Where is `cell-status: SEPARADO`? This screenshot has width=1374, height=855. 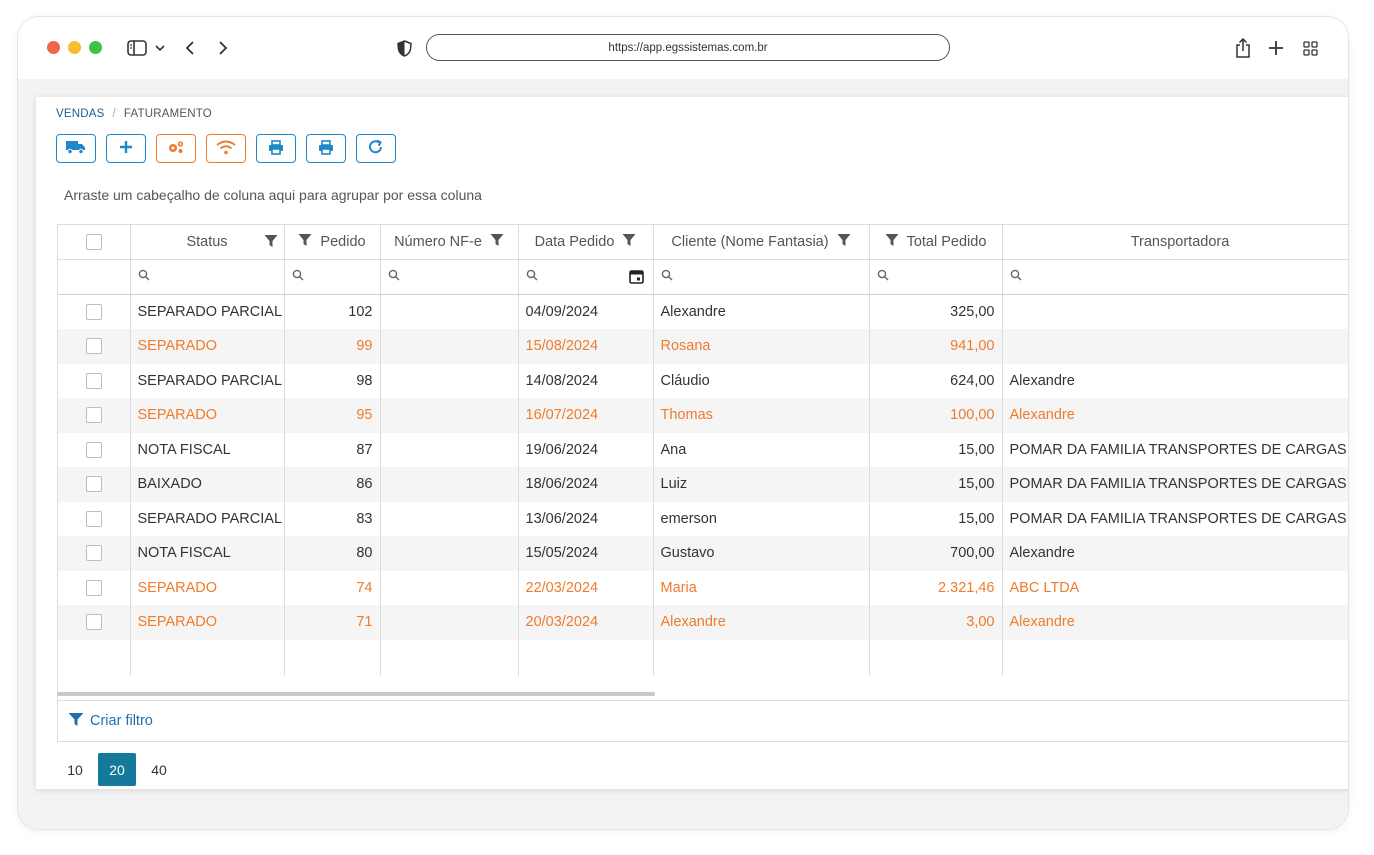
cell-status: SEPARADO is located at coordinates (207, 415).